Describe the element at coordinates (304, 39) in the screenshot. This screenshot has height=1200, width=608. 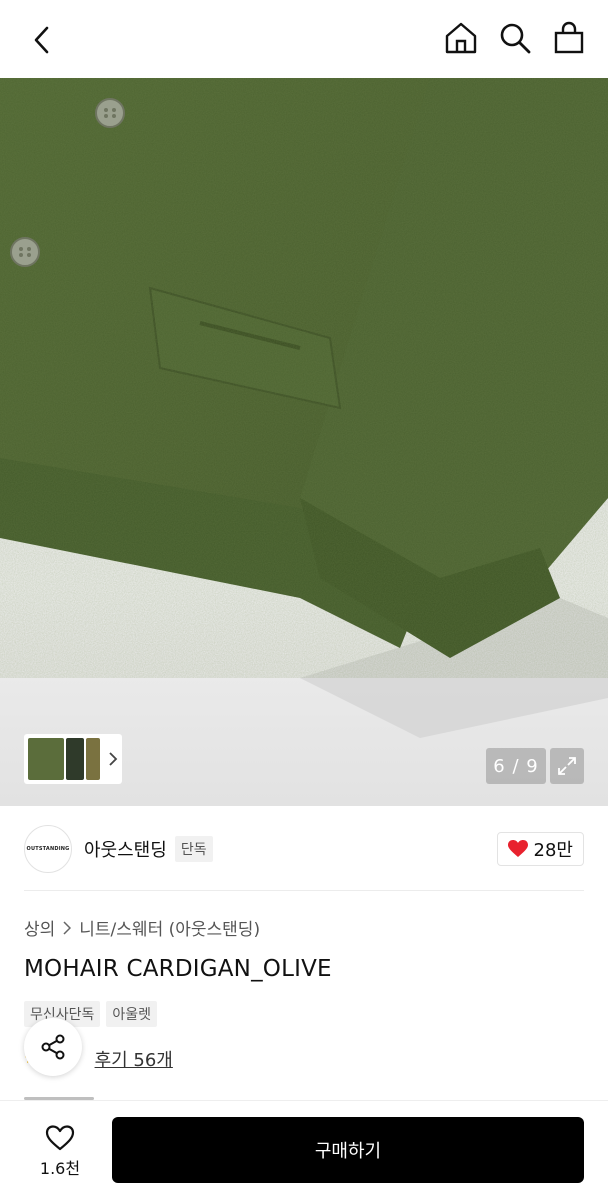
I see `top-nav-bar` at that location.